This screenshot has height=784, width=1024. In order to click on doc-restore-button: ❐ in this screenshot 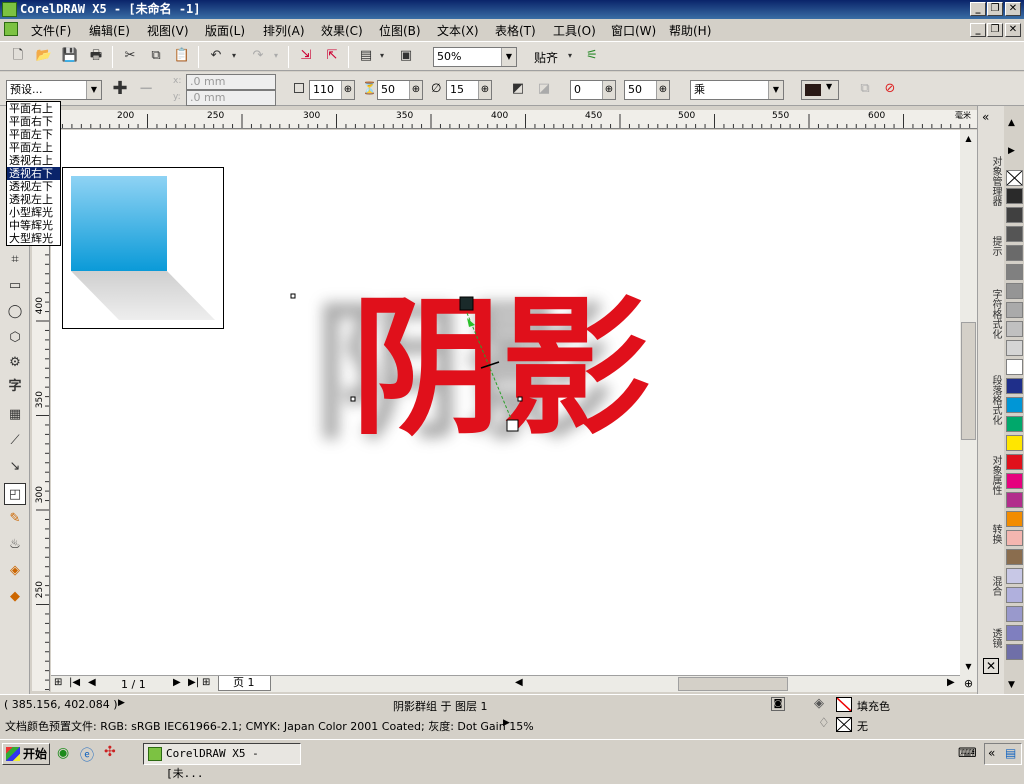, I will do `click(995, 30)`.